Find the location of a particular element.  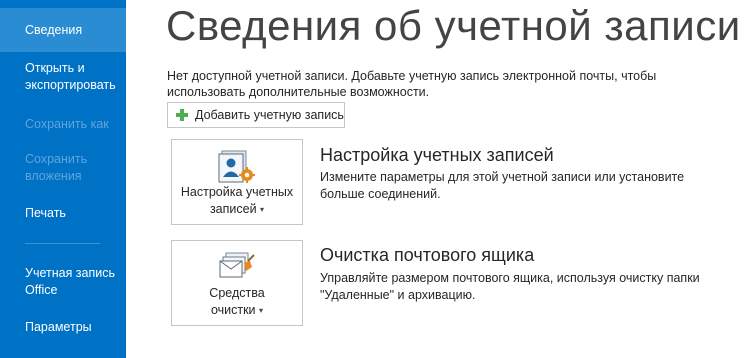

page-title: Сведения об учетной записи is located at coordinates (453, 25).